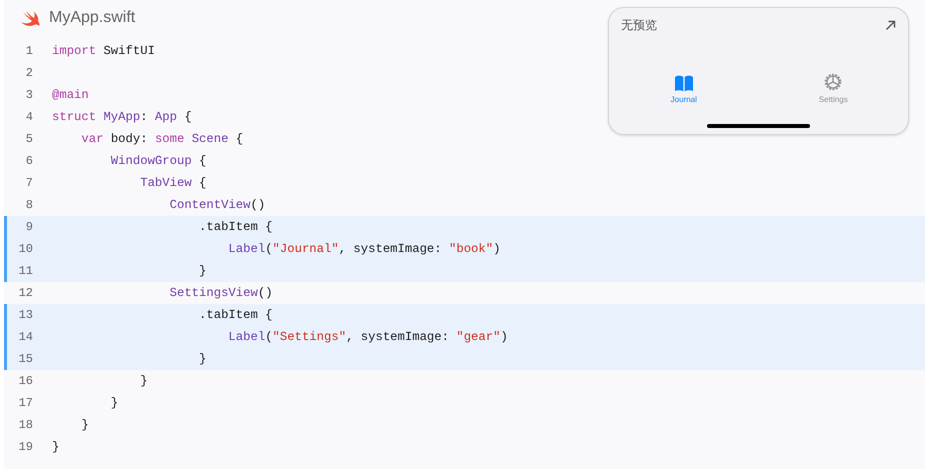  What do you see at coordinates (26, 403) in the screenshot?
I see `line-number: 17` at bounding box center [26, 403].